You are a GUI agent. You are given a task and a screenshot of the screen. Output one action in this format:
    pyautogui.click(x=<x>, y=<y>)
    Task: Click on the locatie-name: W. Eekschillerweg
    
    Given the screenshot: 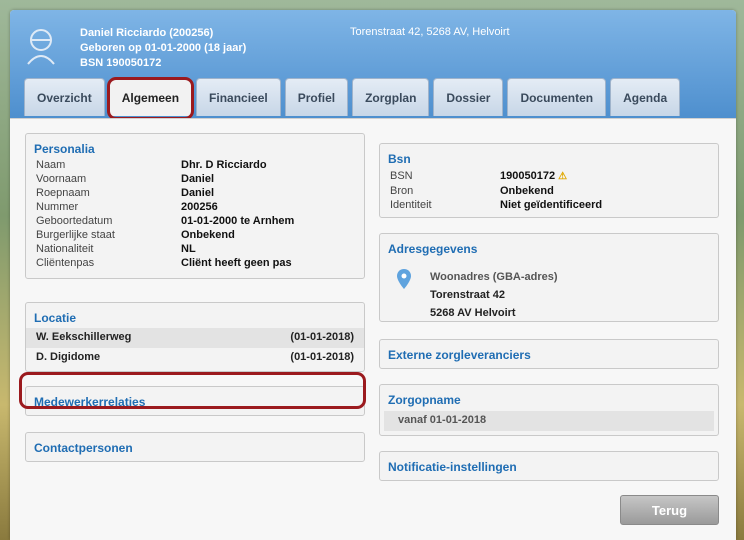 What is the action you would take?
    pyautogui.click(x=84, y=337)
    